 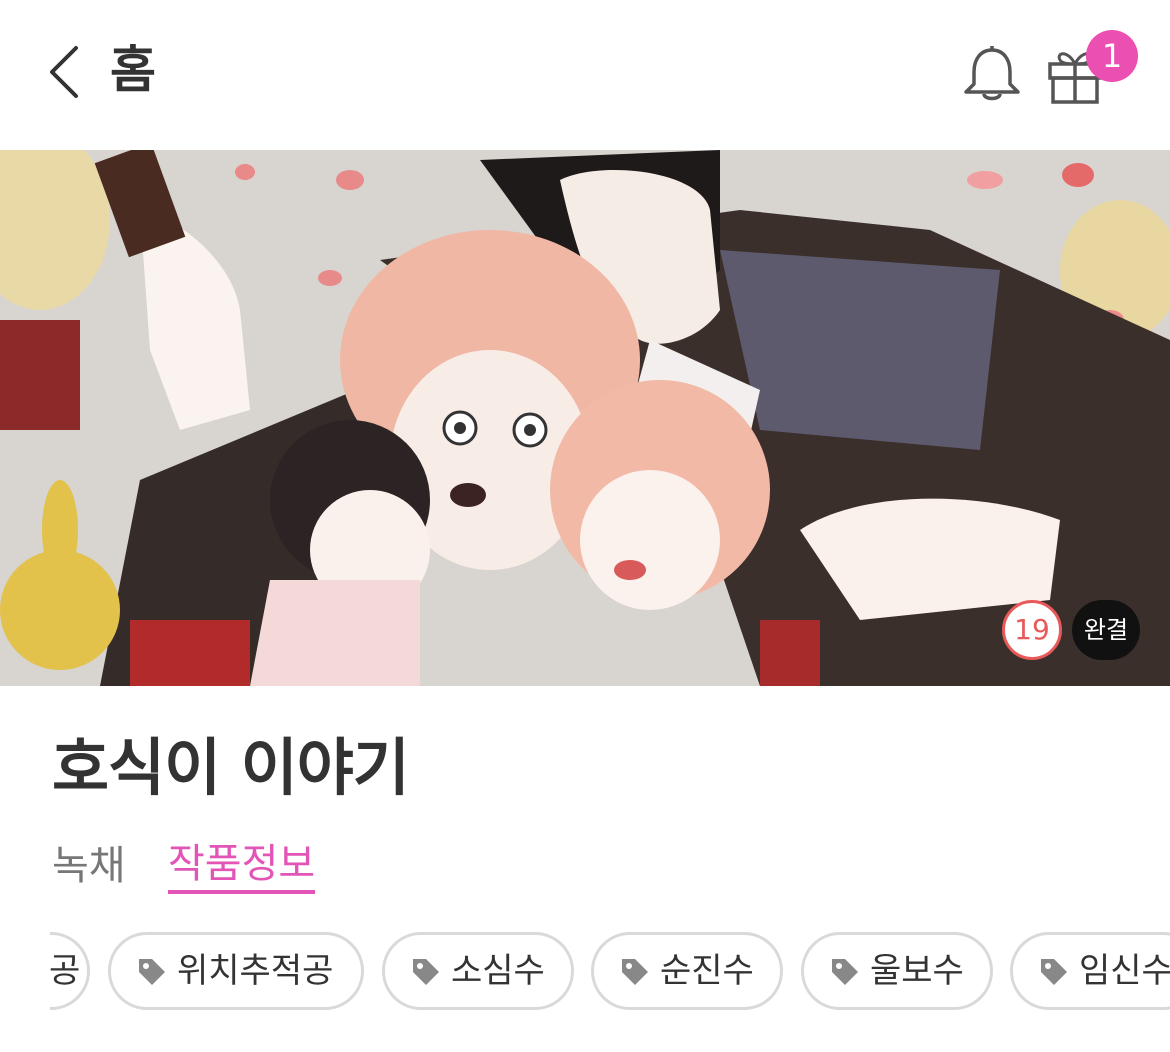 What do you see at coordinates (1106, 630) in the screenshot?
I see `completed-status-badge: 완결` at bounding box center [1106, 630].